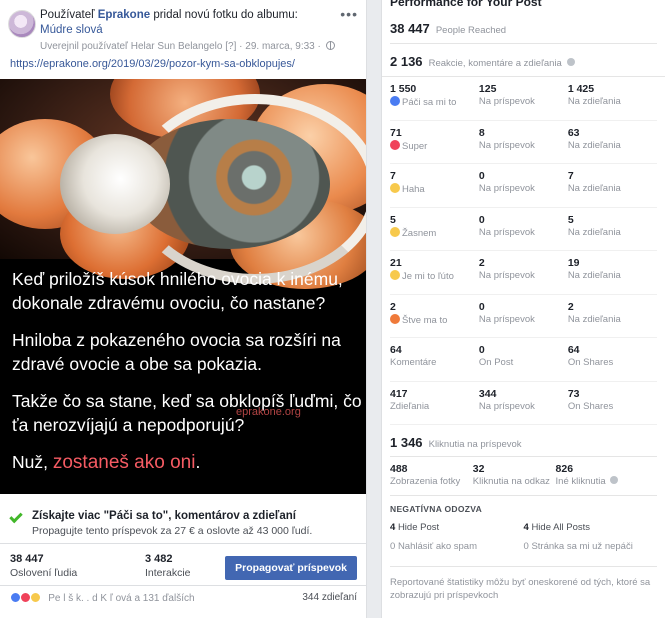  Describe the element at coordinates (523, 403) in the screenshot. I see `row-shares: 417 Zdieľania 344 Na príspevok 73 On Shares` at that location.